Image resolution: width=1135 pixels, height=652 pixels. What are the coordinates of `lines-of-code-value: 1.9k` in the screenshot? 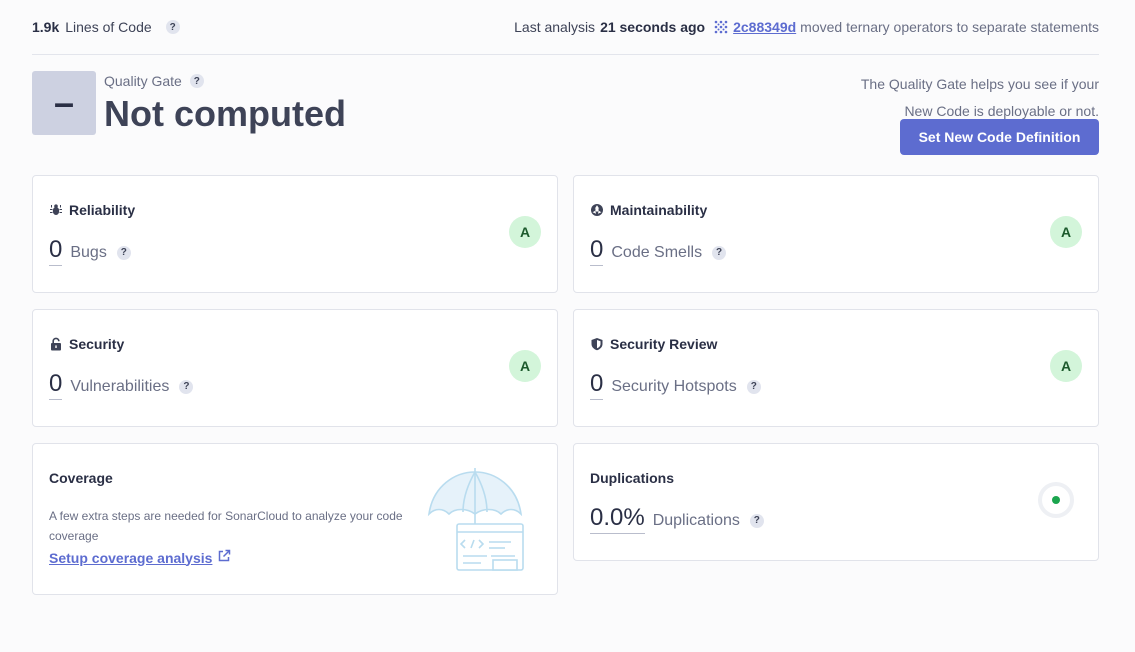 It's located at (46, 27).